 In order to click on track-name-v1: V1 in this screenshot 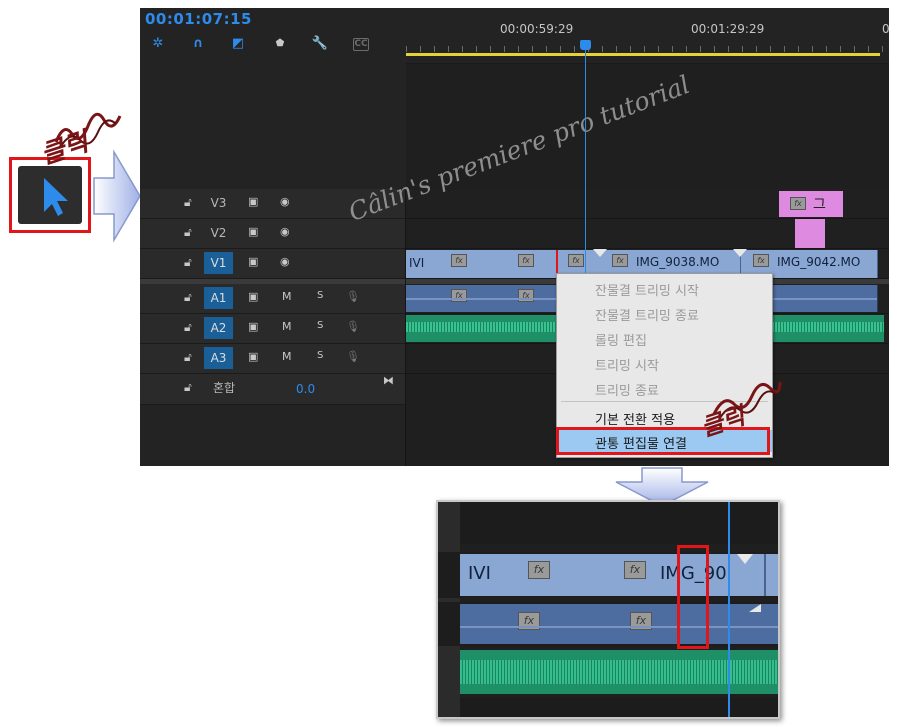, I will do `click(218, 263)`.